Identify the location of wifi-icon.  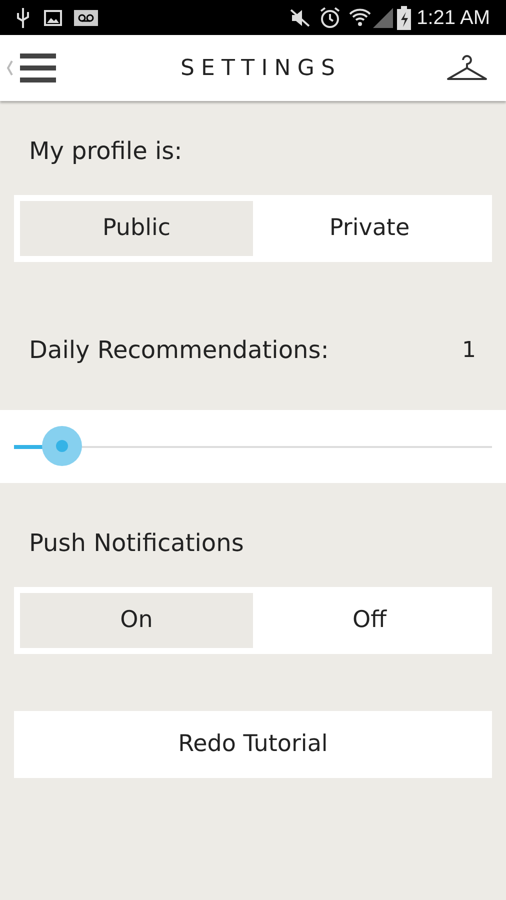
(359, 18).